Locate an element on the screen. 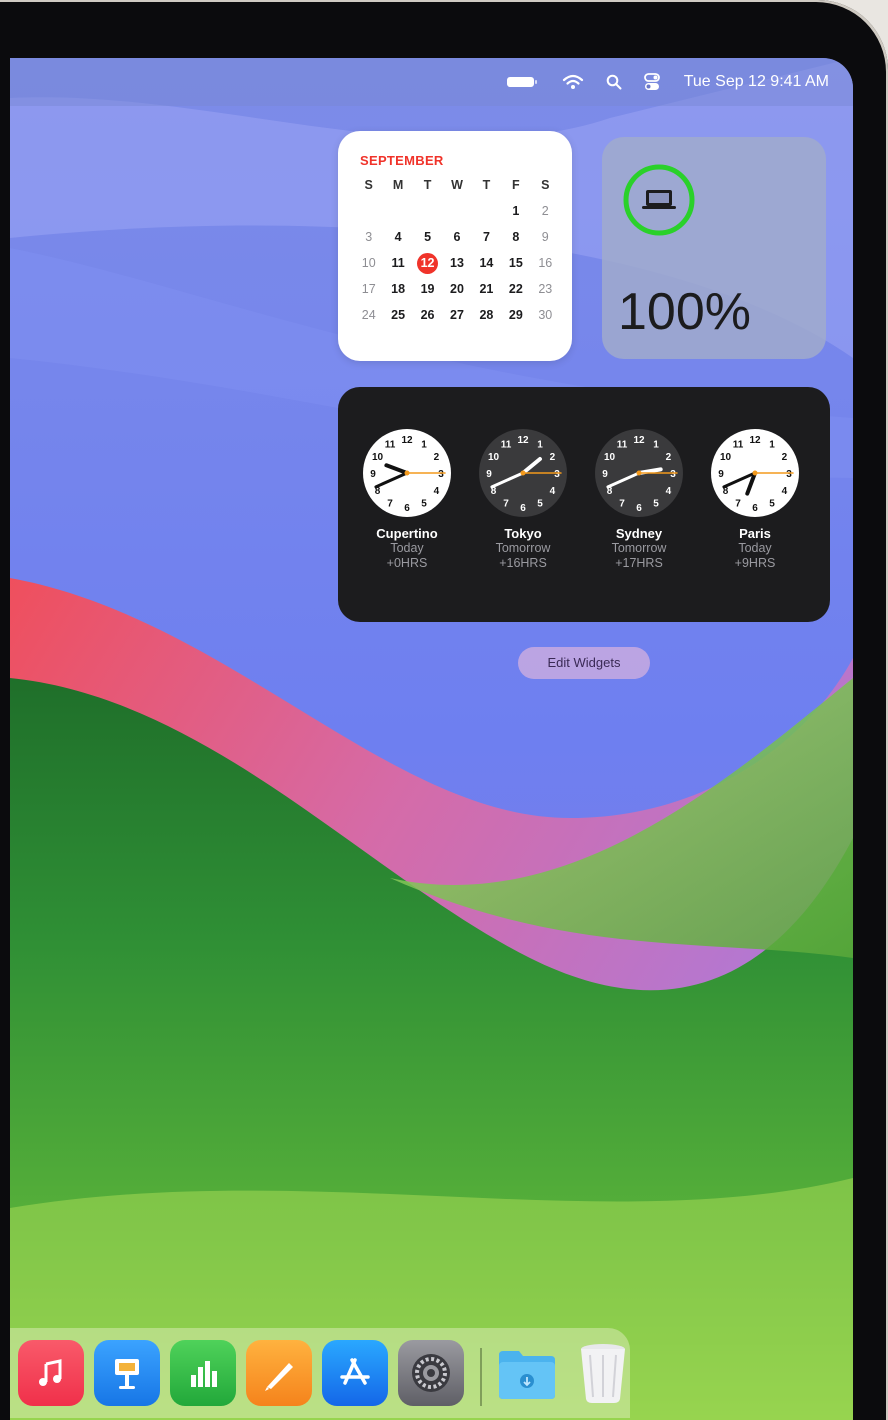  calendar-day: 24 is located at coordinates (368, 315).